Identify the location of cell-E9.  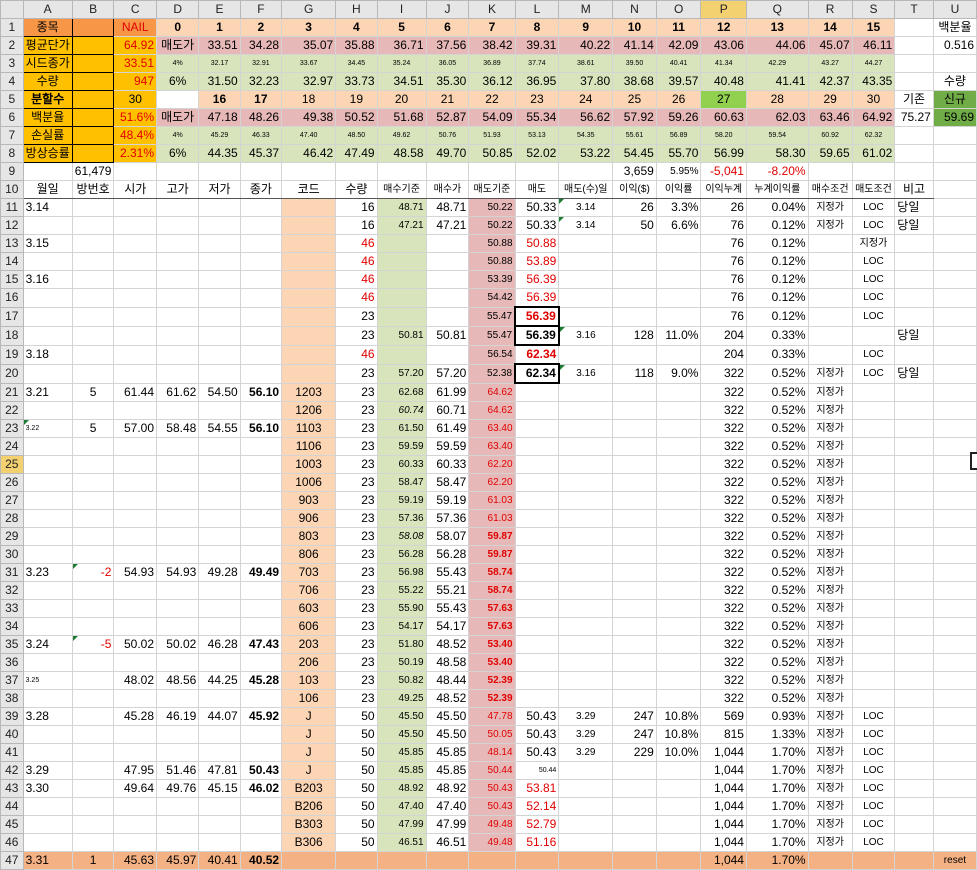
(219, 171).